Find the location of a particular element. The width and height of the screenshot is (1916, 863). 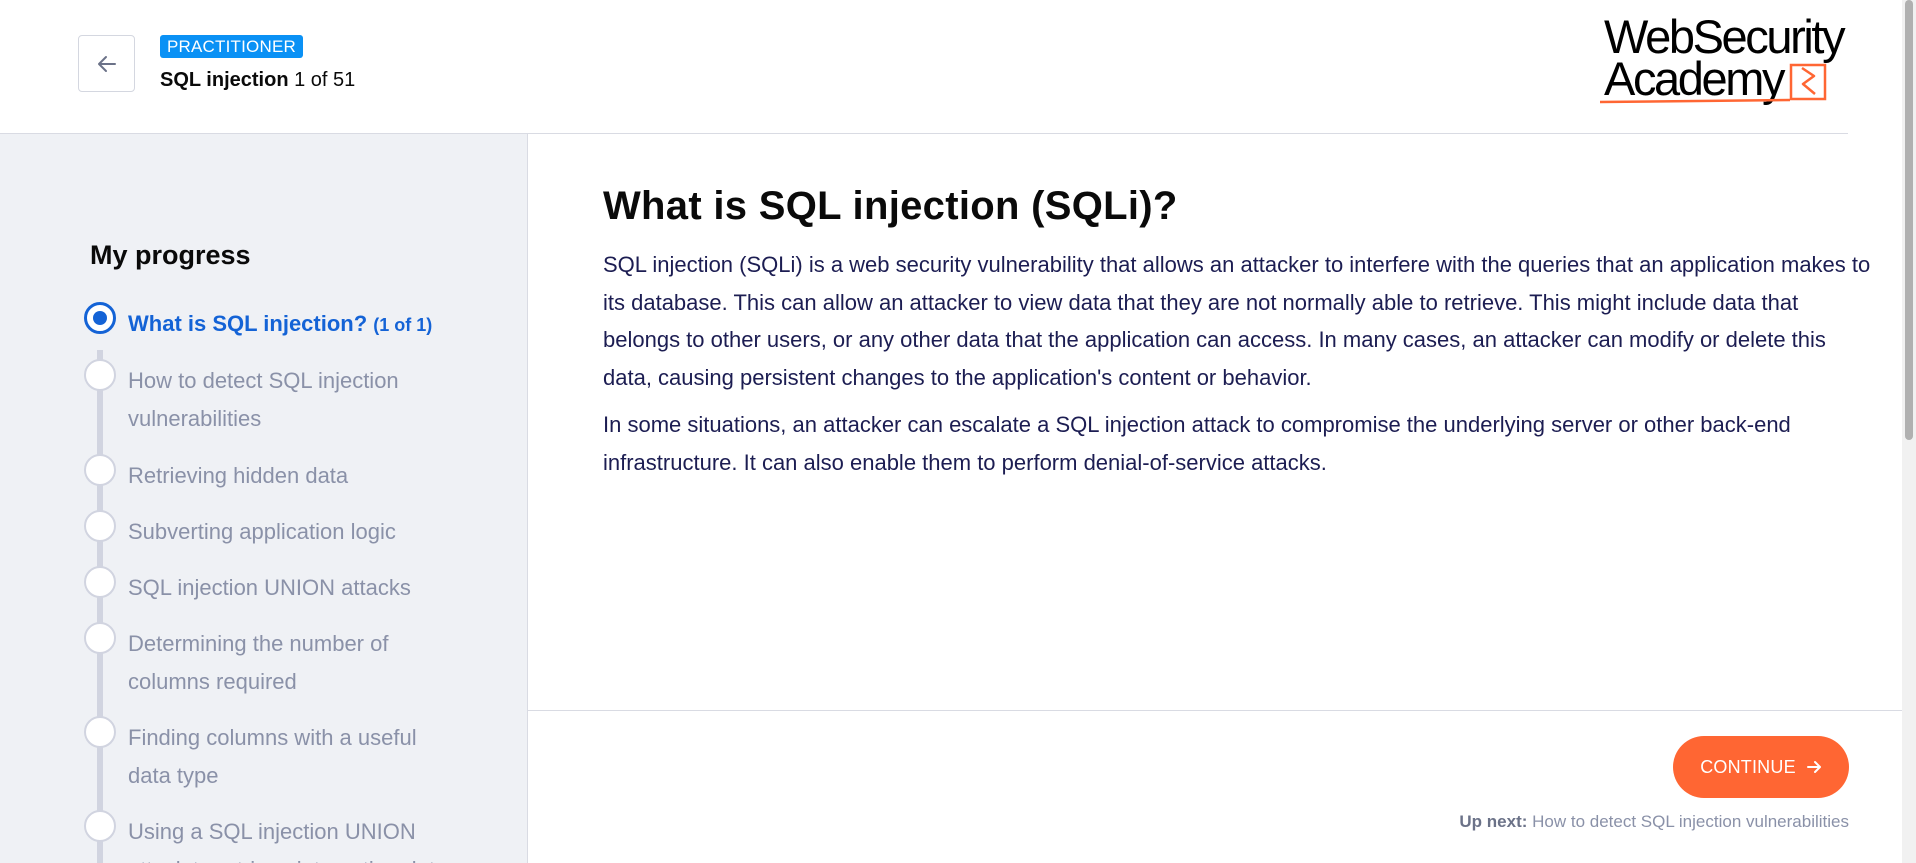

continue-button-label: CONTINUE is located at coordinates (1748, 766).